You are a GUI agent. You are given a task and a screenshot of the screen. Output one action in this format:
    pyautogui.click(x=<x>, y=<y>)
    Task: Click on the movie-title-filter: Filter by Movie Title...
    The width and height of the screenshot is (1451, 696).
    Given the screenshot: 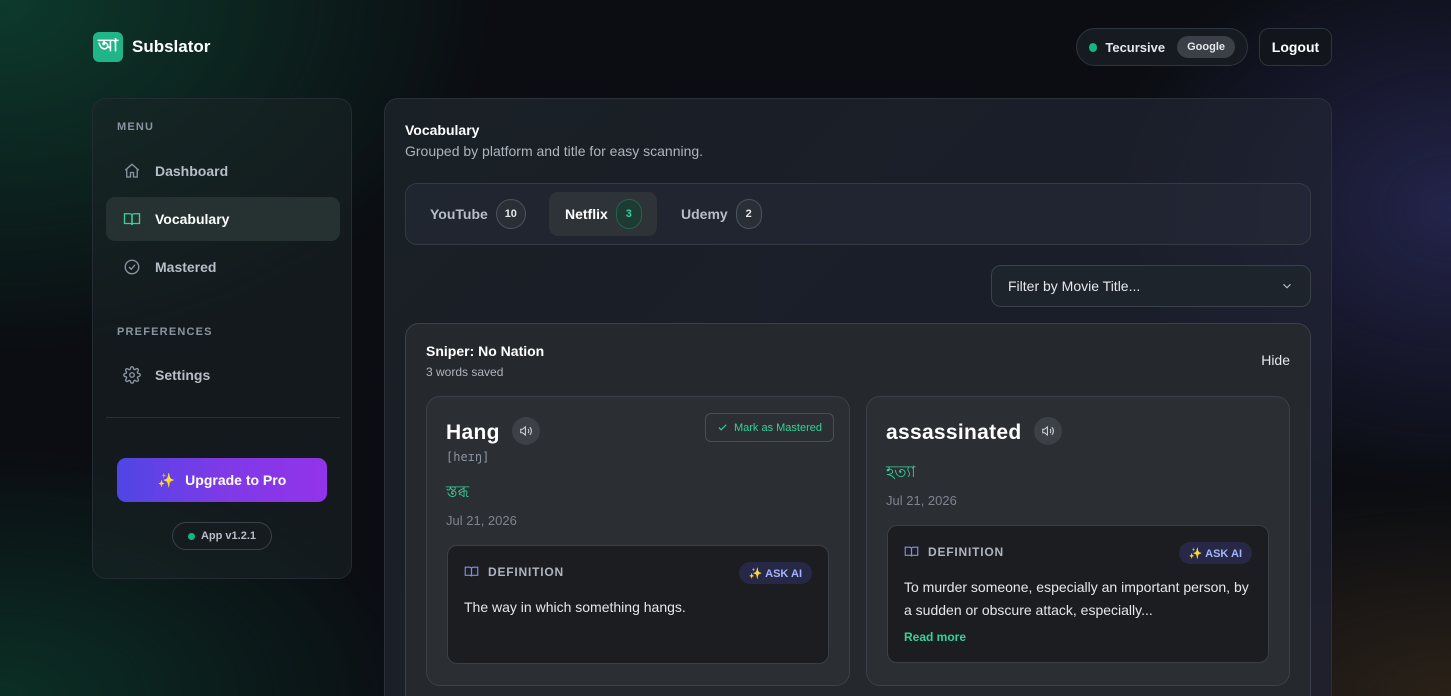 What is the action you would take?
    pyautogui.click(x=1151, y=286)
    